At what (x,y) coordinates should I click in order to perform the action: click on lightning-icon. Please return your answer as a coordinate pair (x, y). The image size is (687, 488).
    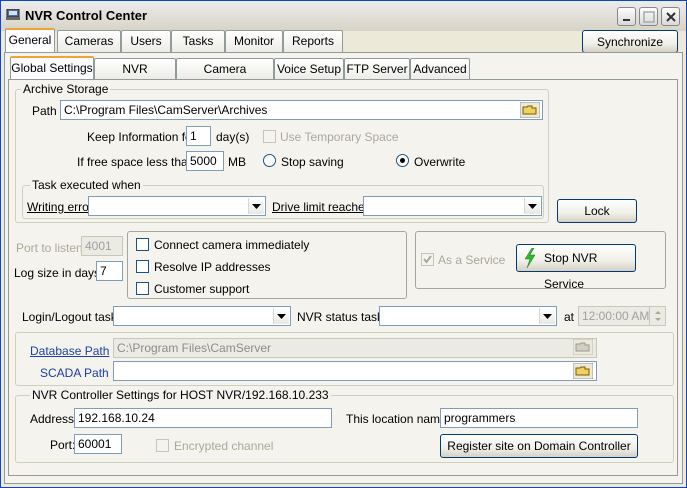
    Looking at the image, I should click on (530, 258).